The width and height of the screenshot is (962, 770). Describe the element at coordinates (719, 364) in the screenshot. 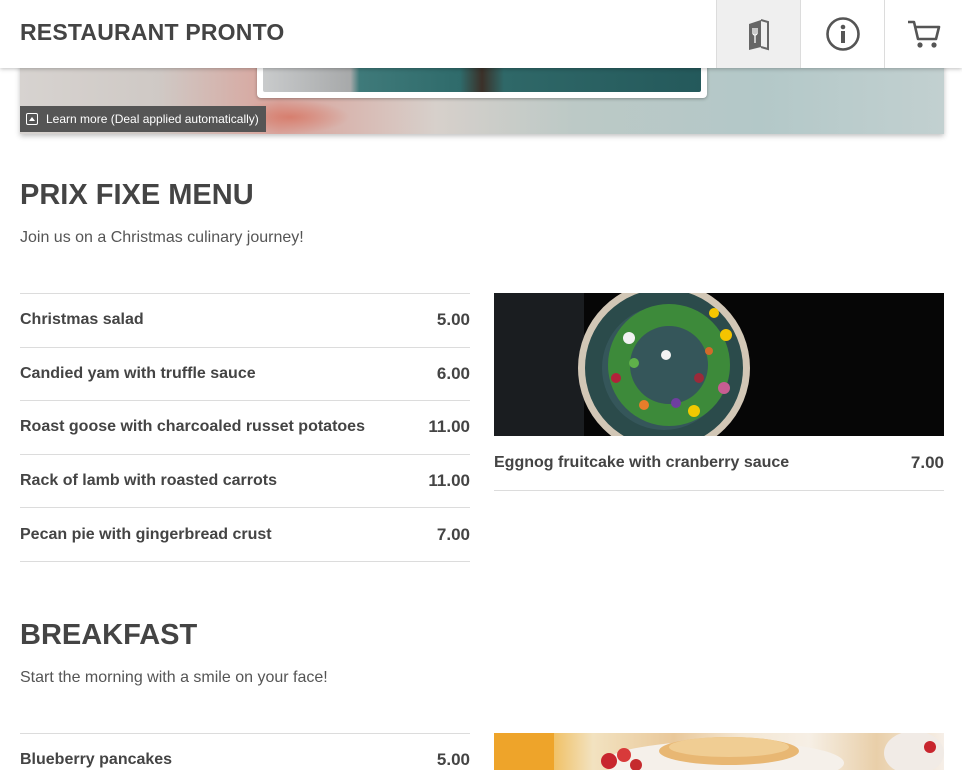

I see `featured-item-image` at that location.